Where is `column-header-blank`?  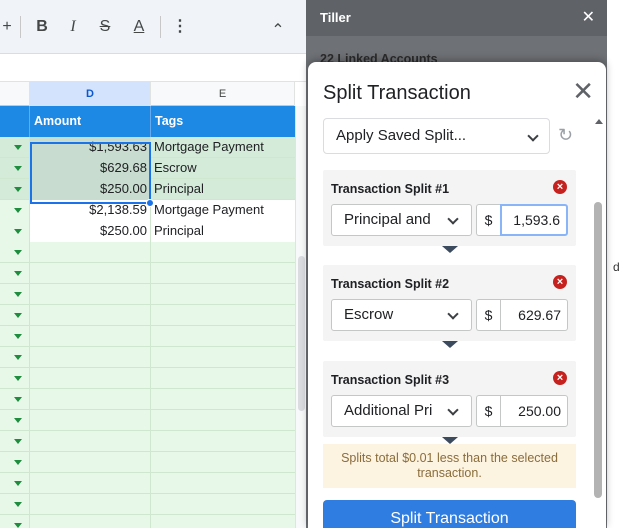
column-header-blank is located at coordinates (15, 94).